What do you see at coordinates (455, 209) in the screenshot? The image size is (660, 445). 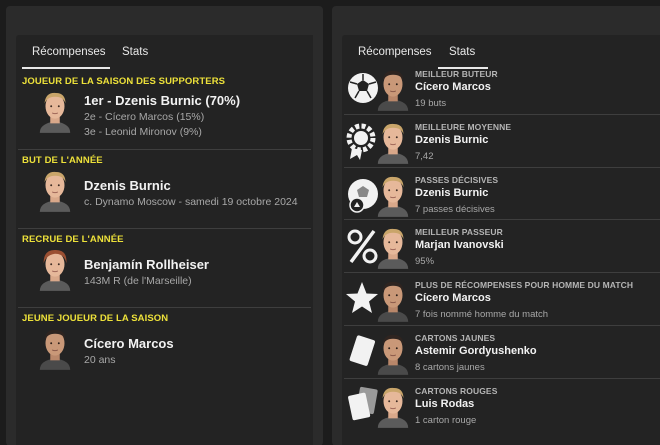 I see `stat-value: 7 passes décisives` at bounding box center [455, 209].